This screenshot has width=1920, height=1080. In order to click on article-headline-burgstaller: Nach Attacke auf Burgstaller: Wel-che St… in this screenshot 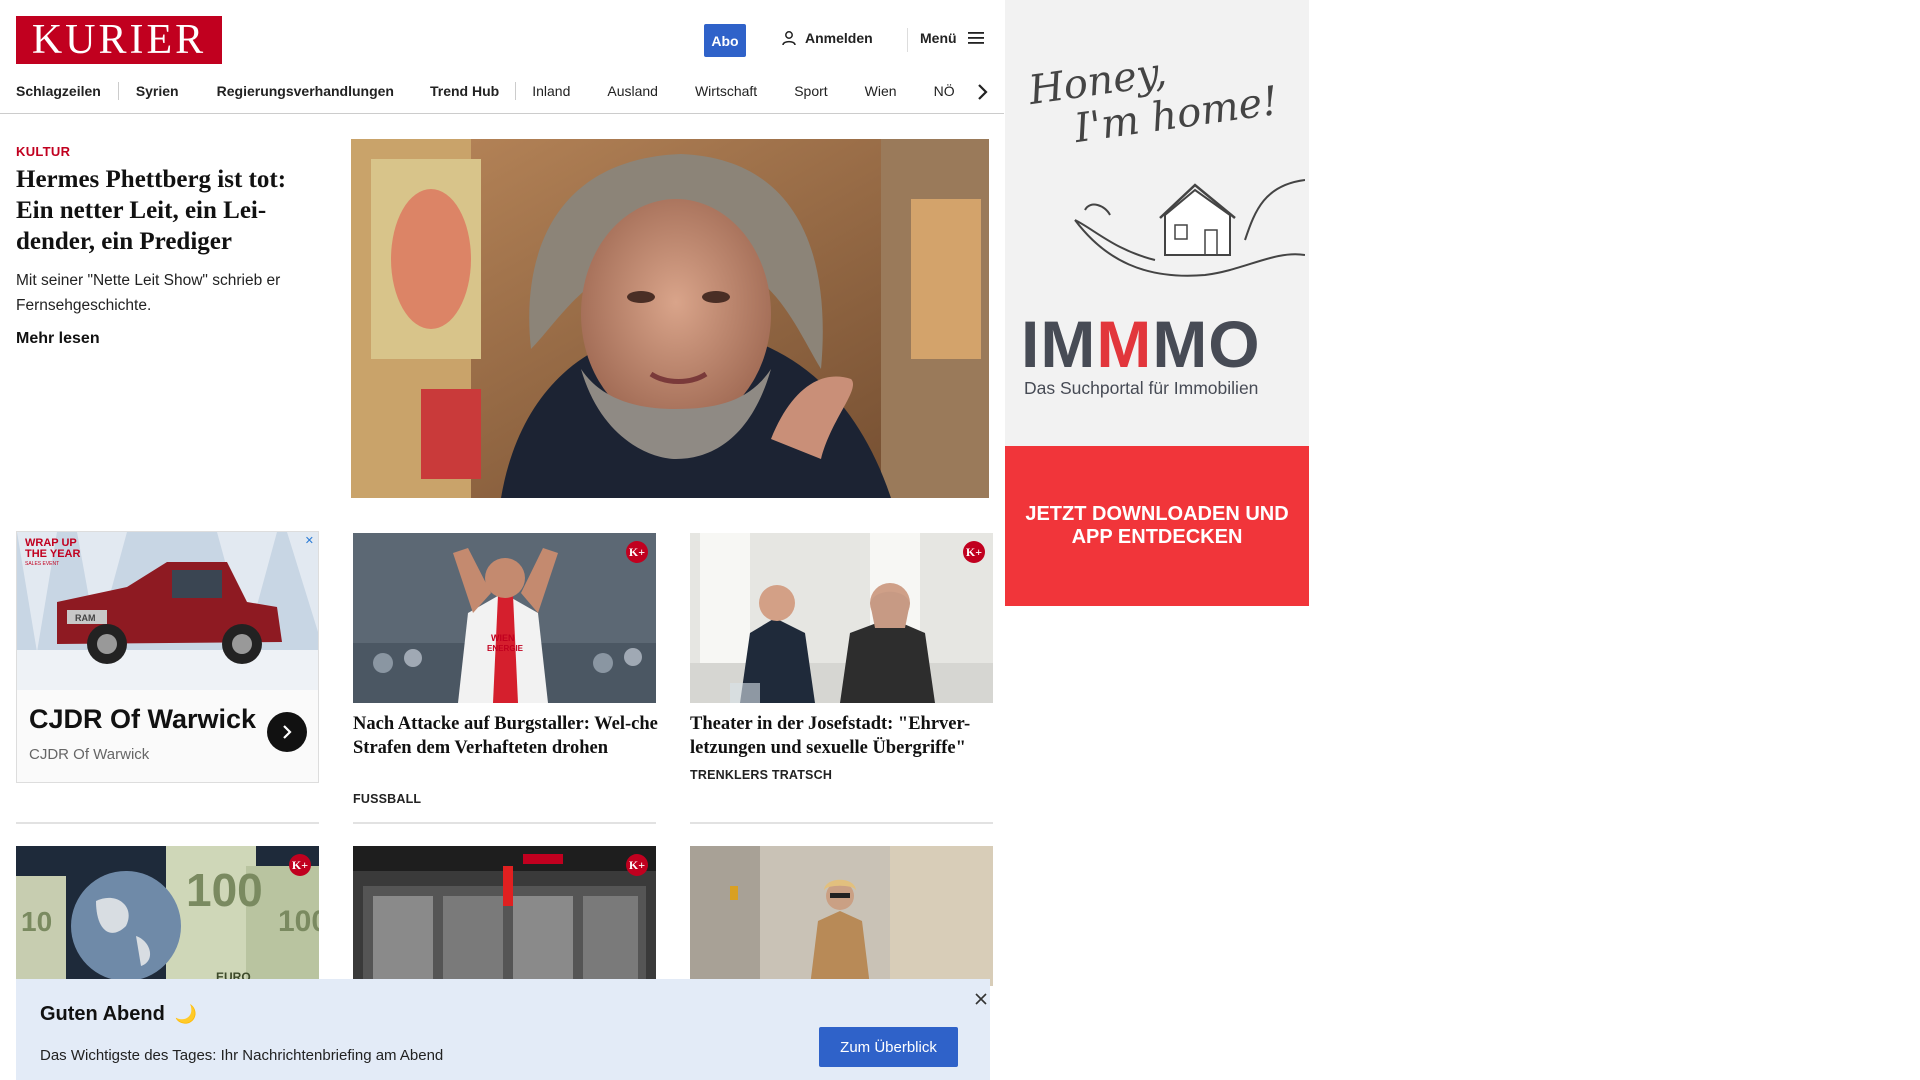, I will do `click(505, 736)`.